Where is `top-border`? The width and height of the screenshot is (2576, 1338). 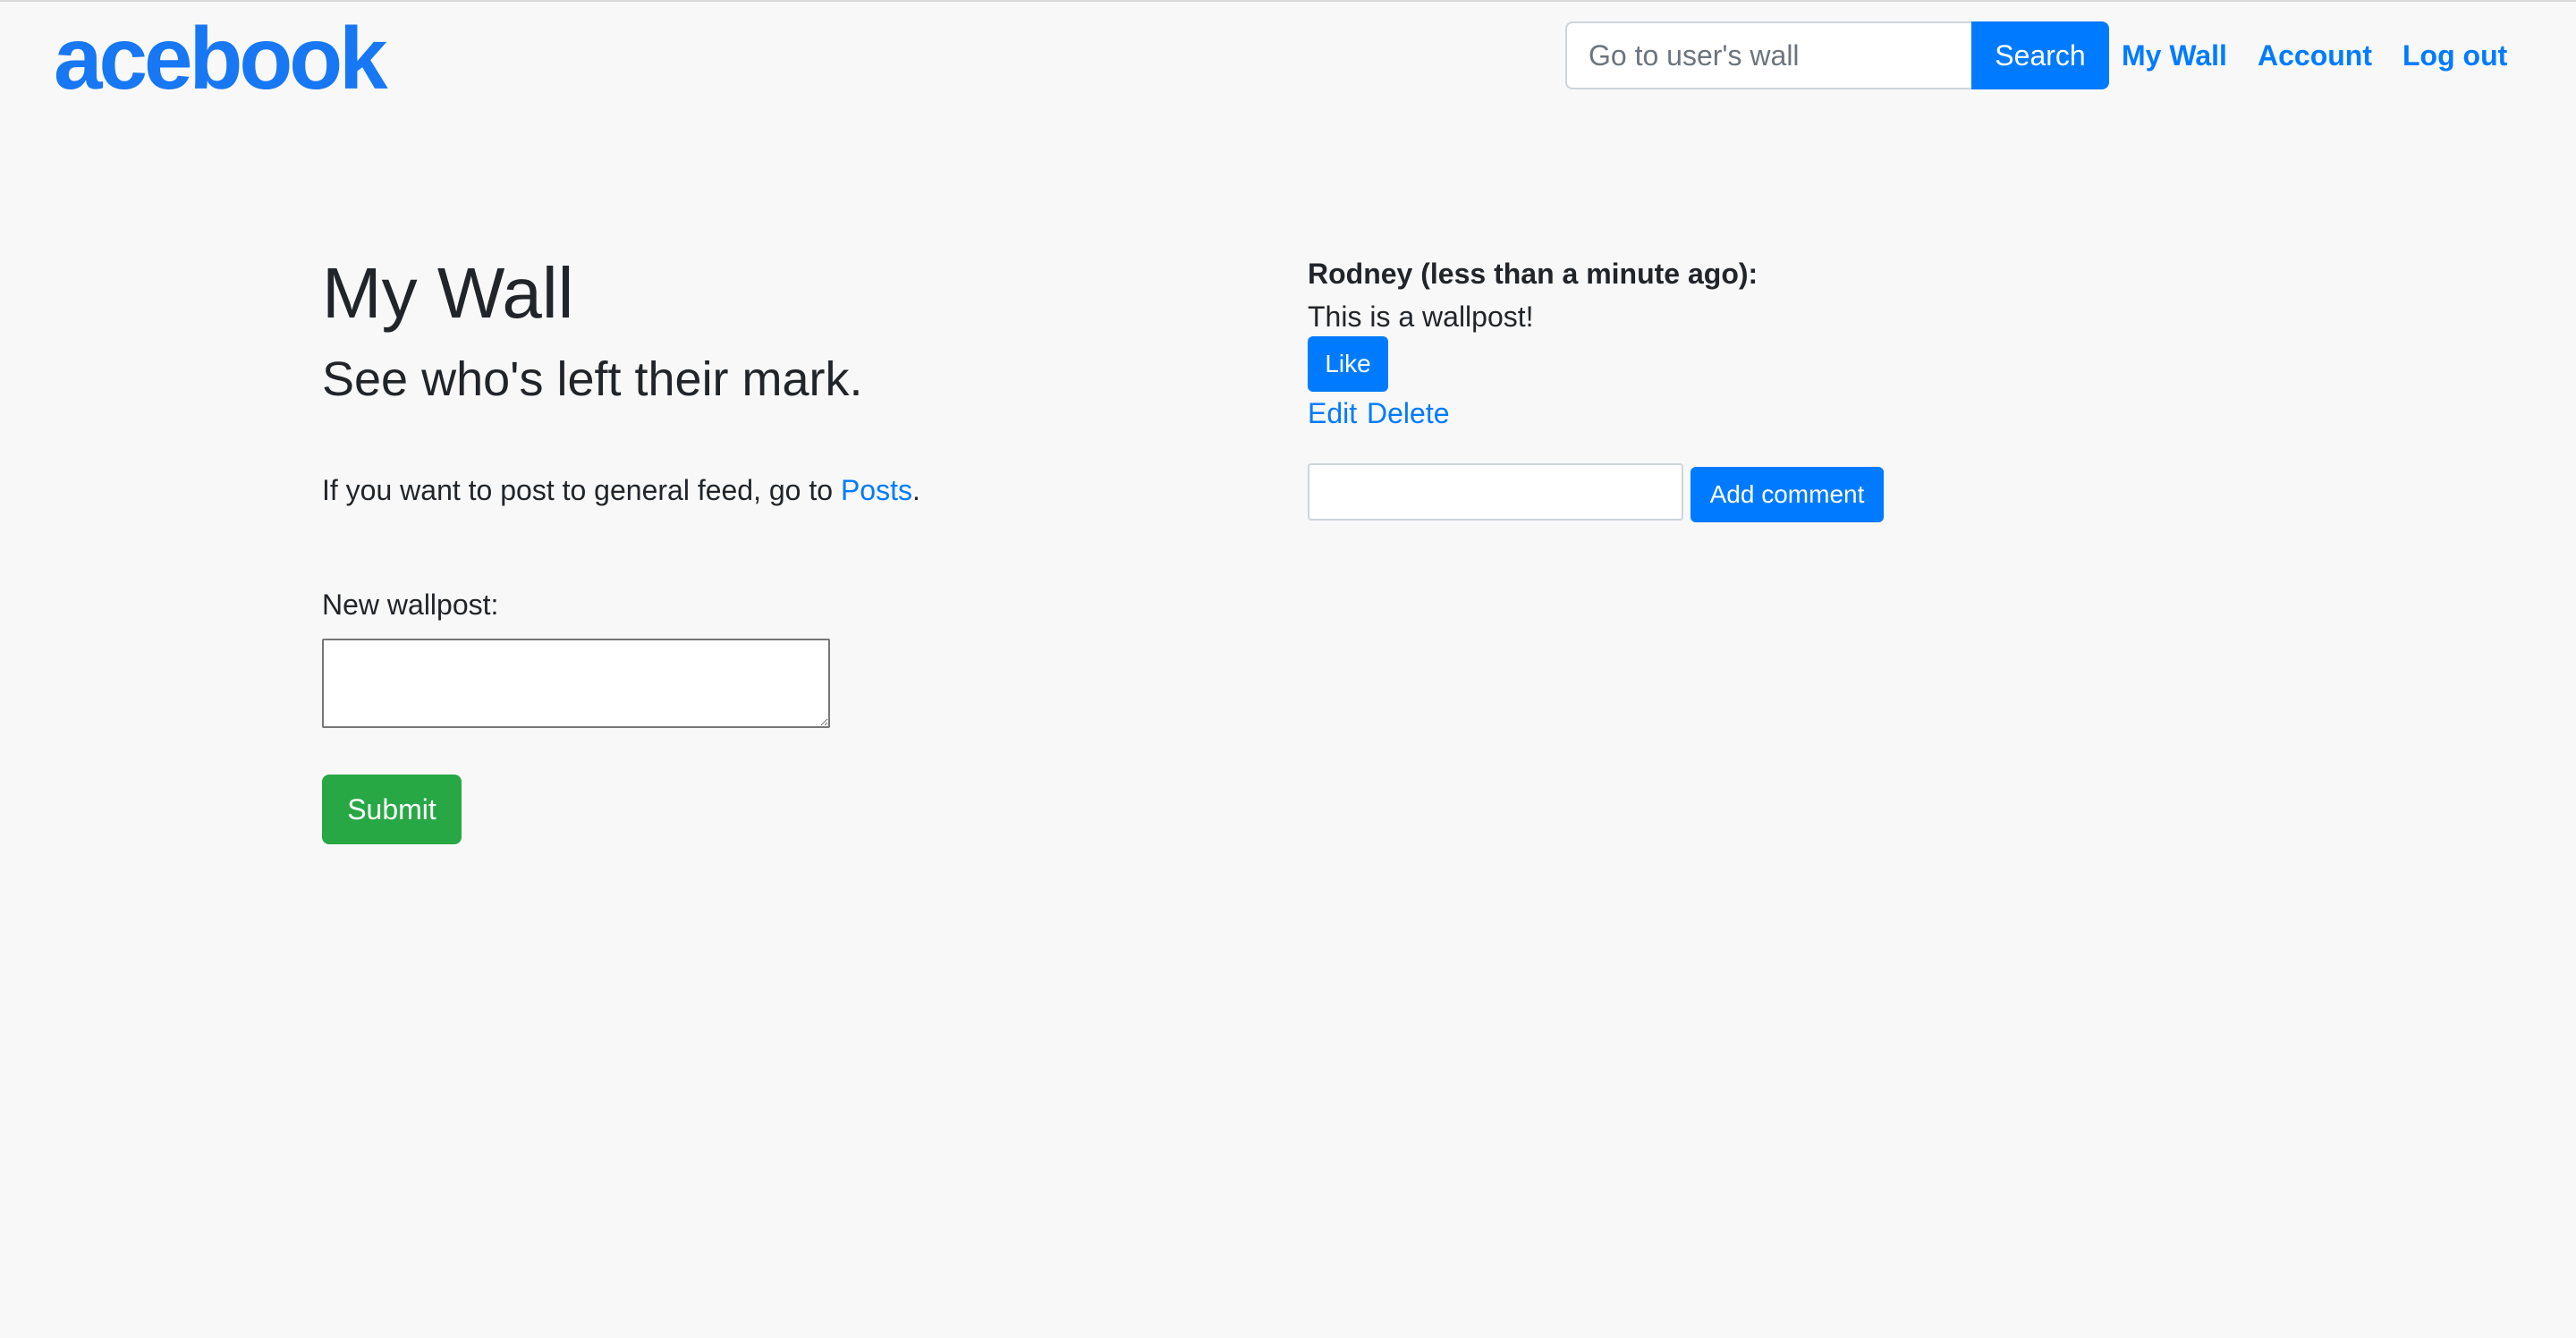 top-border is located at coordinates (1288, 1).